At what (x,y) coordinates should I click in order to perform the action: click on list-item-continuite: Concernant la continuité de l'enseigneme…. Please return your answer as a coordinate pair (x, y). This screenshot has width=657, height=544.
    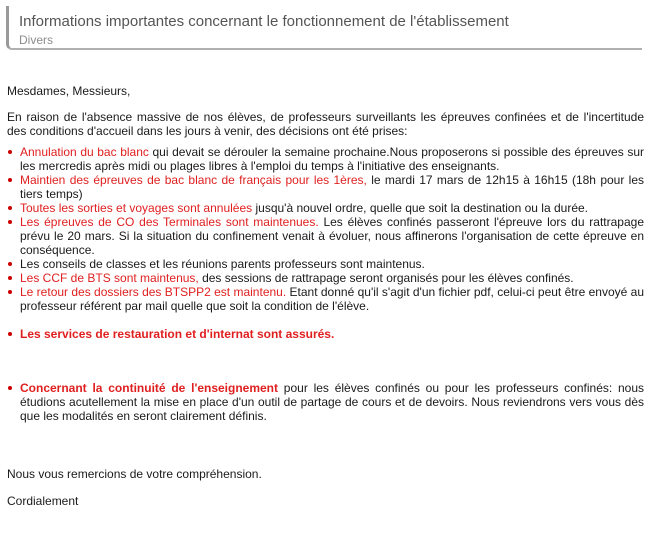
    Looking at the image, I should click on (325, 402).